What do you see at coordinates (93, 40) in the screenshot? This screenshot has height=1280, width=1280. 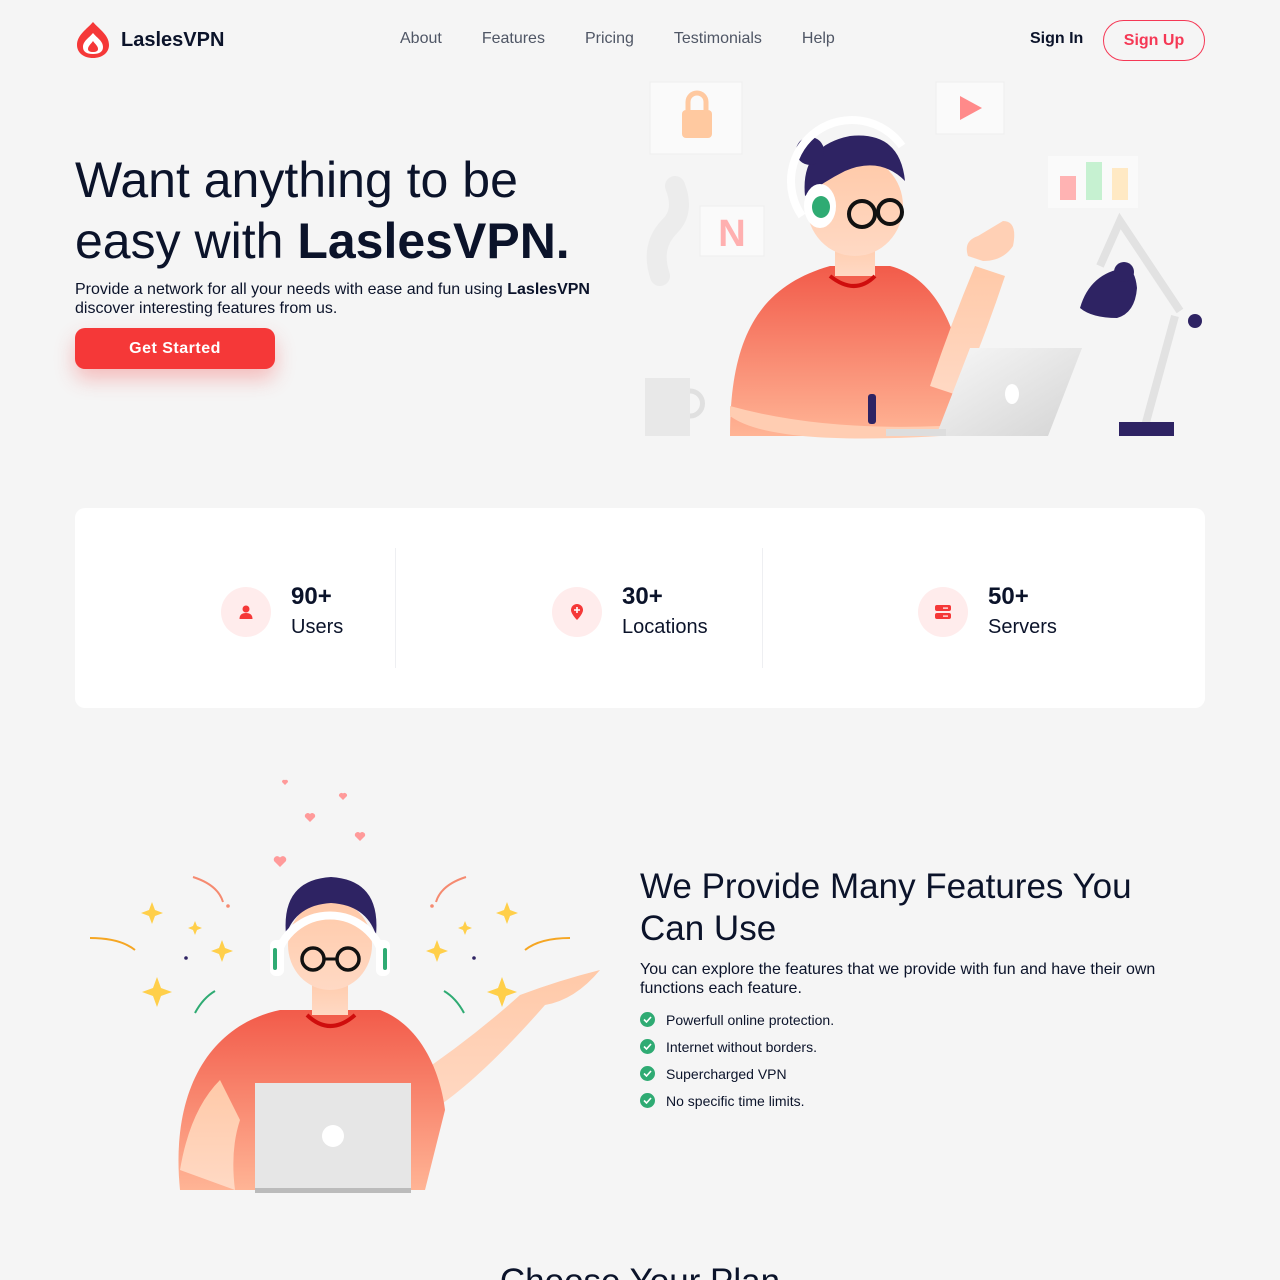 I see `flame-logo-icon` at bounding box center [93, 40].